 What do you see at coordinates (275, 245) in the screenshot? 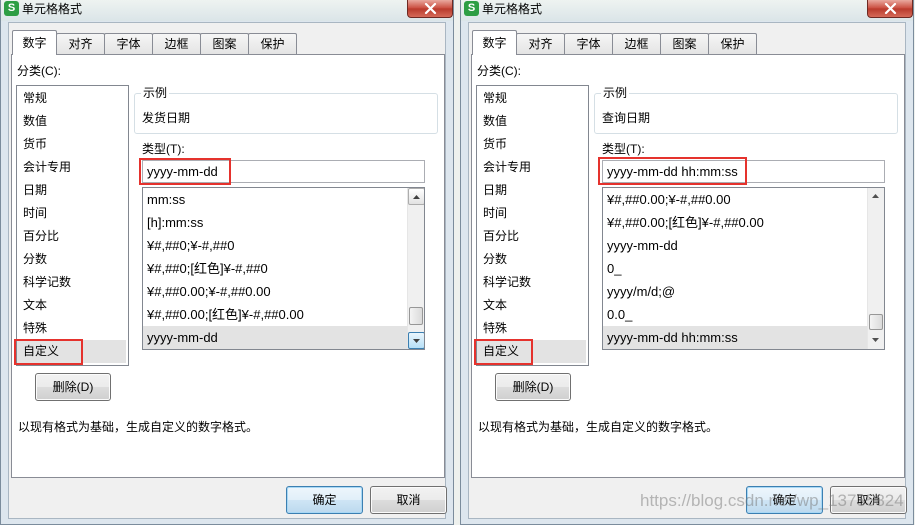
I see `type-format-item: ¥#,##0;¥-#,##0` at bounding box center [275, 245].